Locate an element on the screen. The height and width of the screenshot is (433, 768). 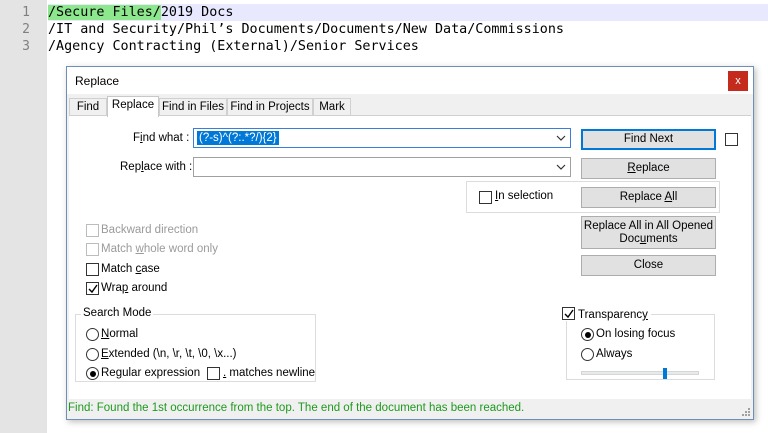
wrap-around-checkbox is located at coordinates (92, 288).